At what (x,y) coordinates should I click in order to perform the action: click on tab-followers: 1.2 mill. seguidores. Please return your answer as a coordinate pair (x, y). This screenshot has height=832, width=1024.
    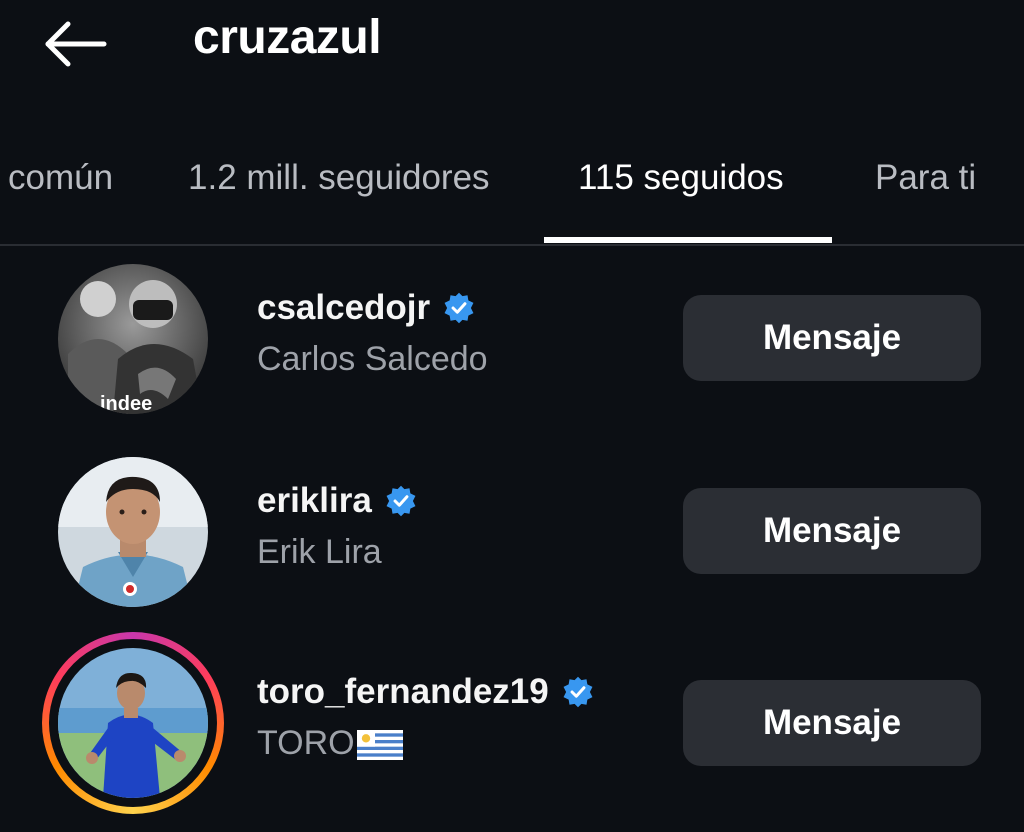
    Looking at the image, I should click on (339, 178).